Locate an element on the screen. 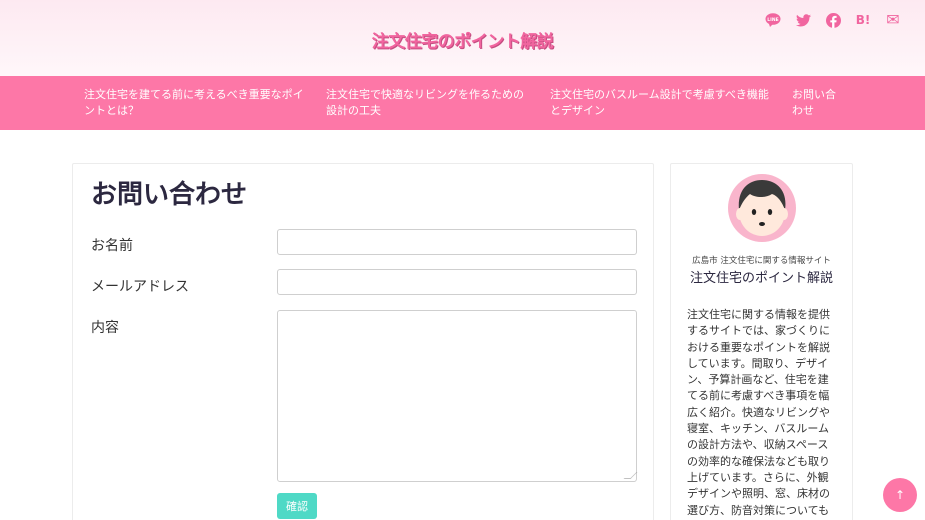  content-label: 内容 is located at coordinates (105, 328).